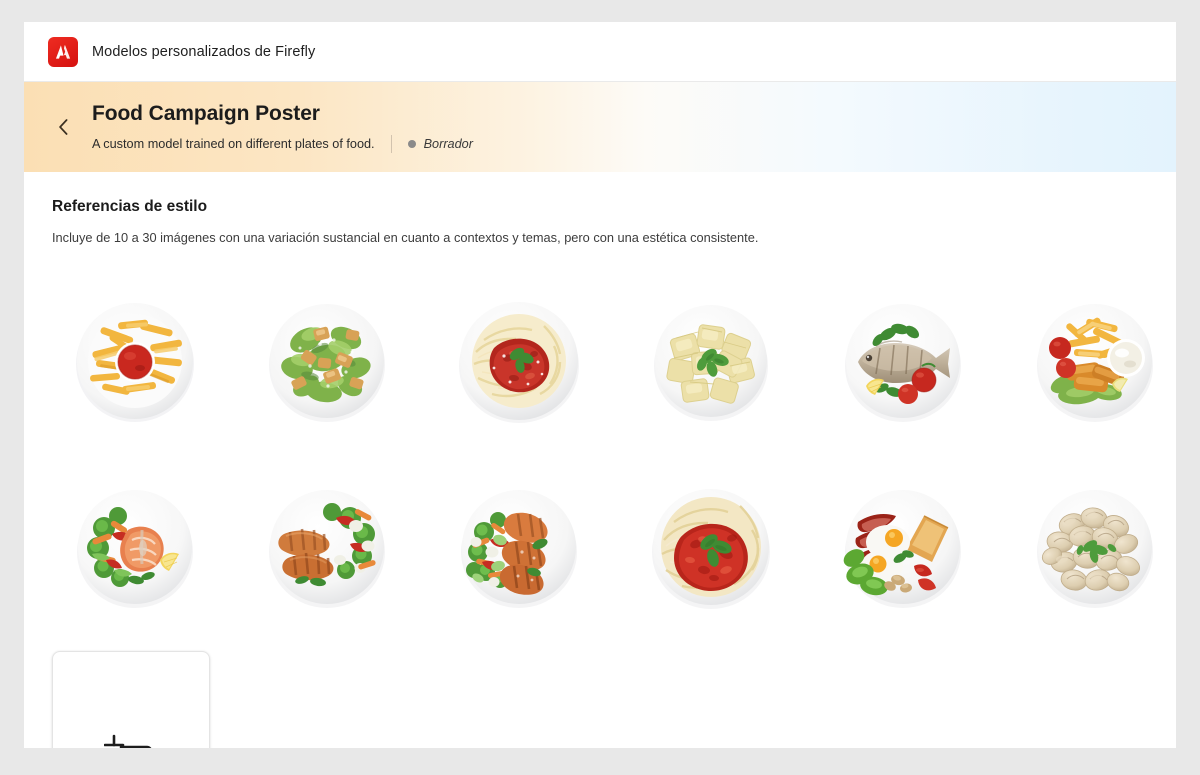 Image resolution: width=1200 pixels, height=775 pixels. I want to click on project-title: Food Campaign Poster, so click(206, 114).